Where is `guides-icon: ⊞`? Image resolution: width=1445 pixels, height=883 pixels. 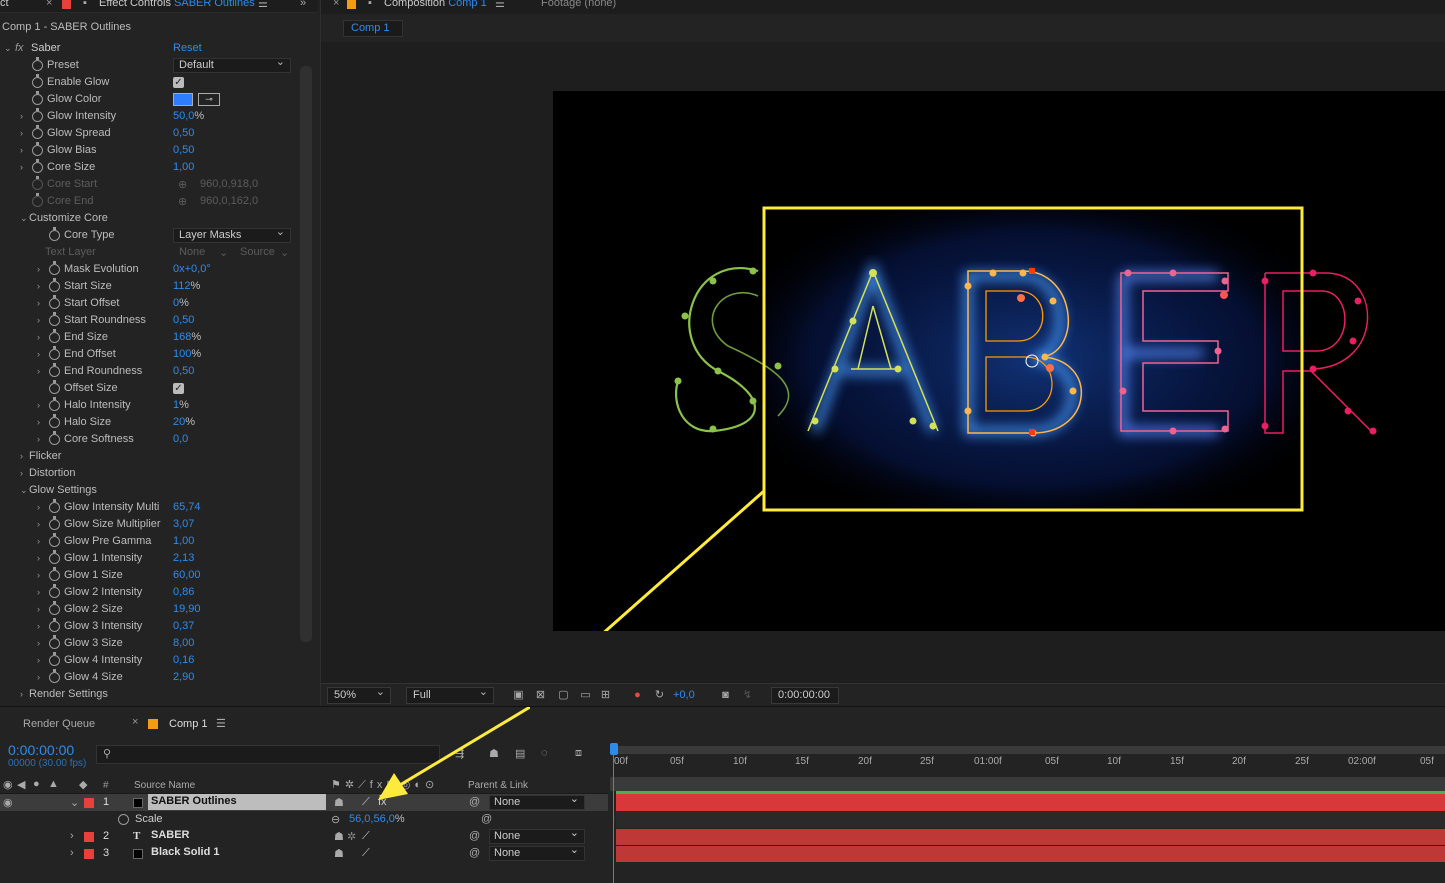
guides-icon: ⊞ is located at coordinates (605, 695).